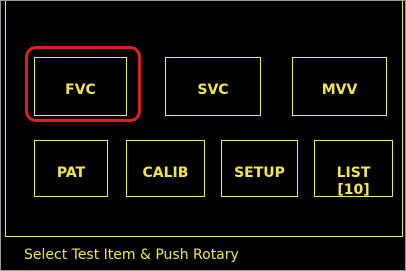 This screenshot has height=271, width=406. What do you see at coordinates (259, 173) in the screenshot?
I see `setup-label: SETUP` at bounding box center [259, 173].